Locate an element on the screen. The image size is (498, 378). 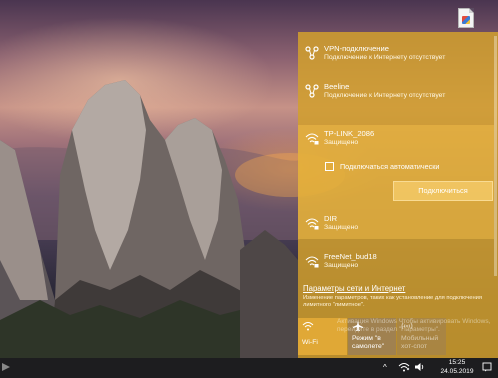
auto-connect-label: Подключаться автоматически is located at coordinates (390, 166).